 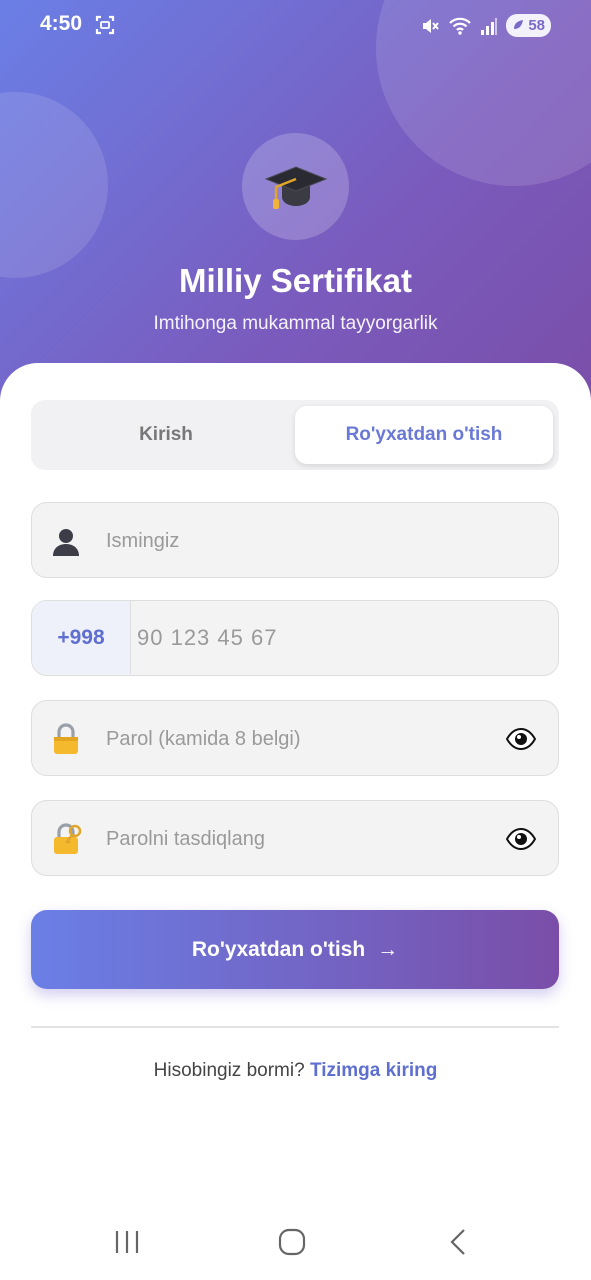 I want to click on battery-level: 58, so click(x=536, y=25).